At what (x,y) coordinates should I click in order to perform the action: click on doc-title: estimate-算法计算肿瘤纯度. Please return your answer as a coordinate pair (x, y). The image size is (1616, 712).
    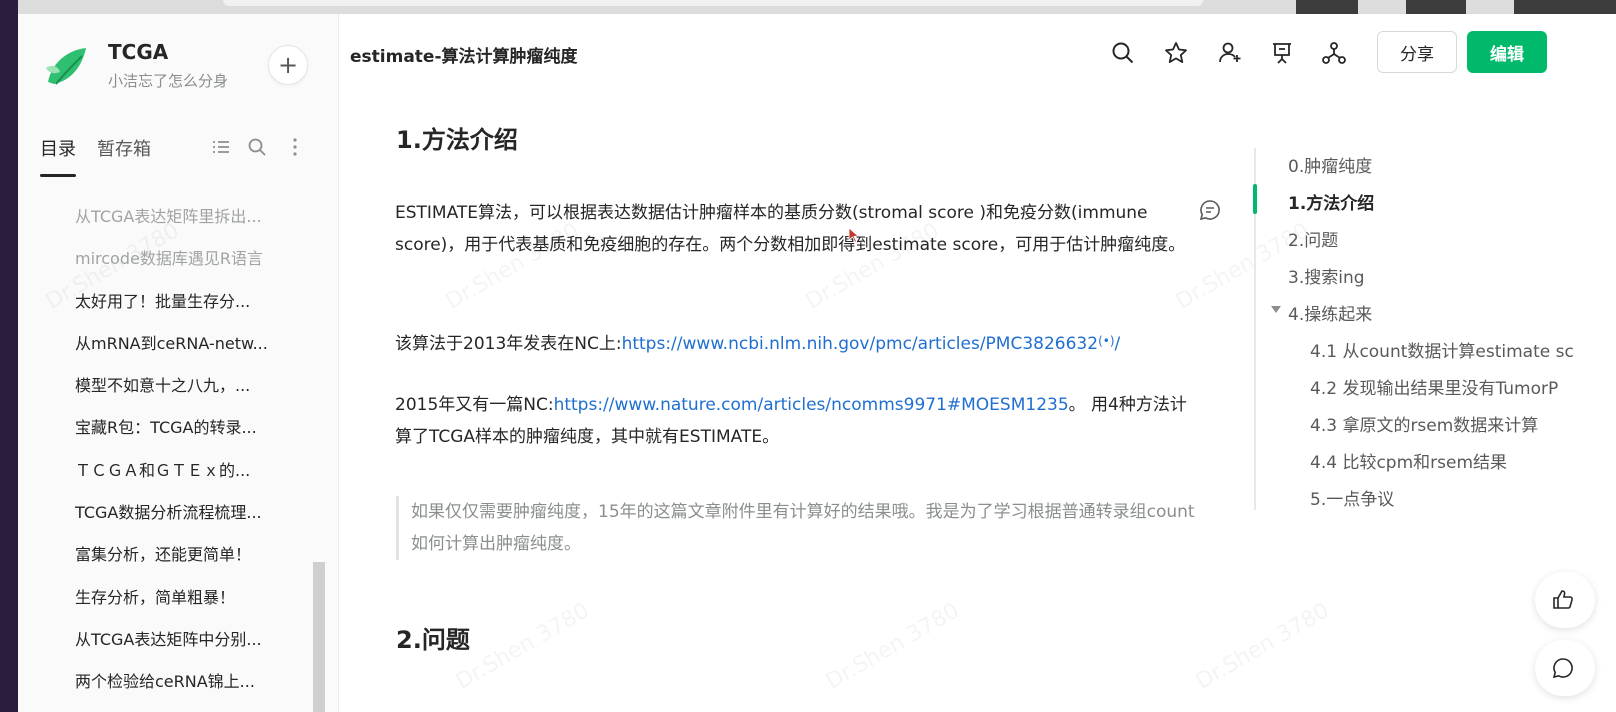
    Looking at the image, I should click on (464, 57).